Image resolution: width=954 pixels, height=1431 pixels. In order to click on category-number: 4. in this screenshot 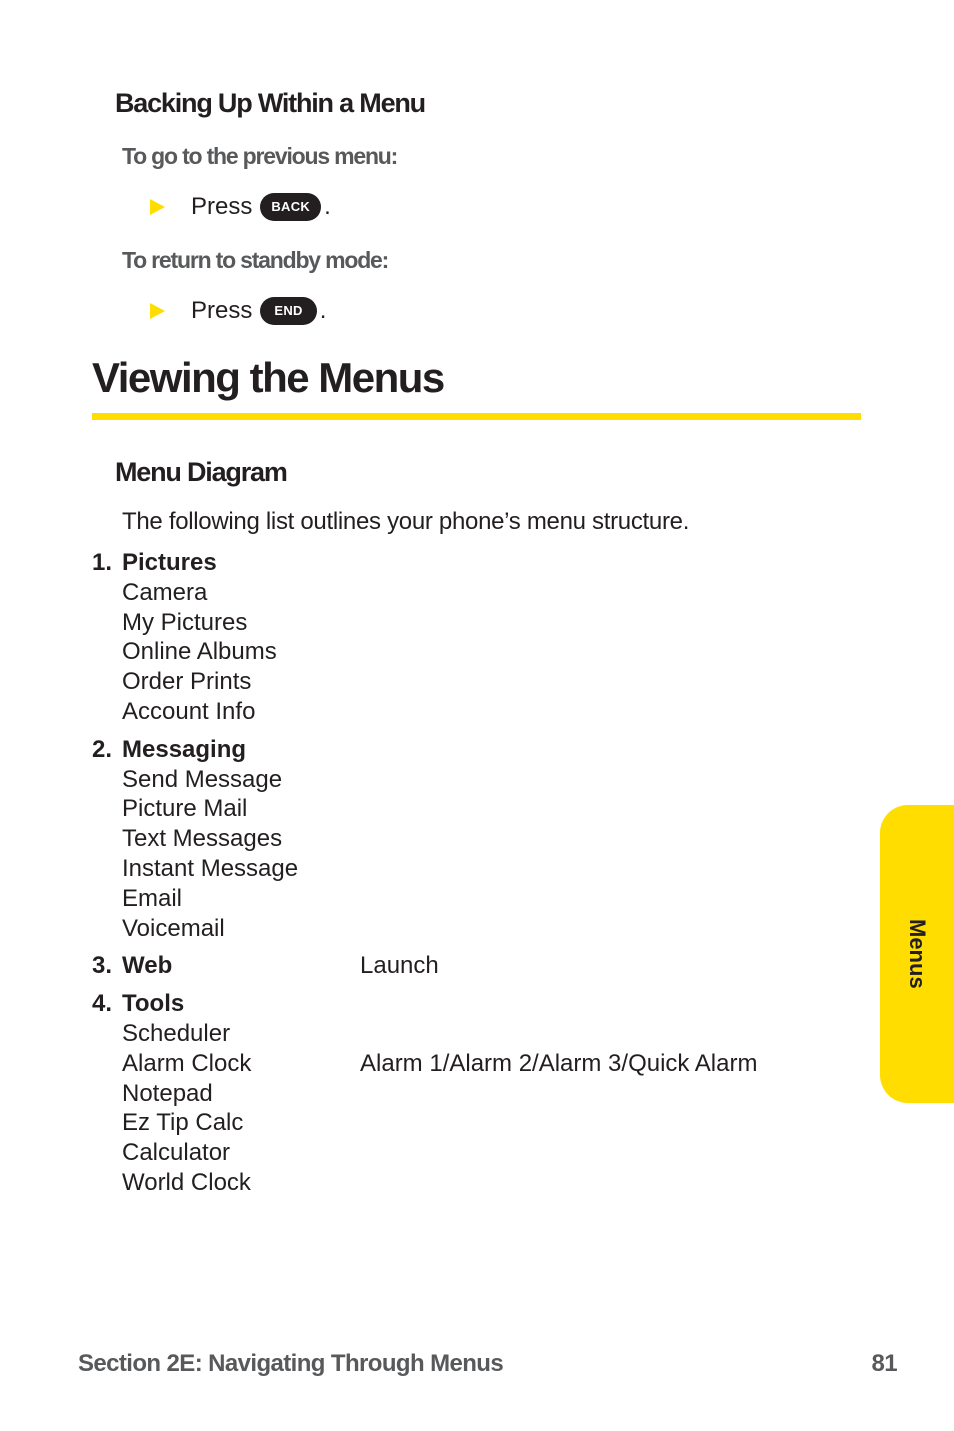, I will do `click(102, 1004)`.